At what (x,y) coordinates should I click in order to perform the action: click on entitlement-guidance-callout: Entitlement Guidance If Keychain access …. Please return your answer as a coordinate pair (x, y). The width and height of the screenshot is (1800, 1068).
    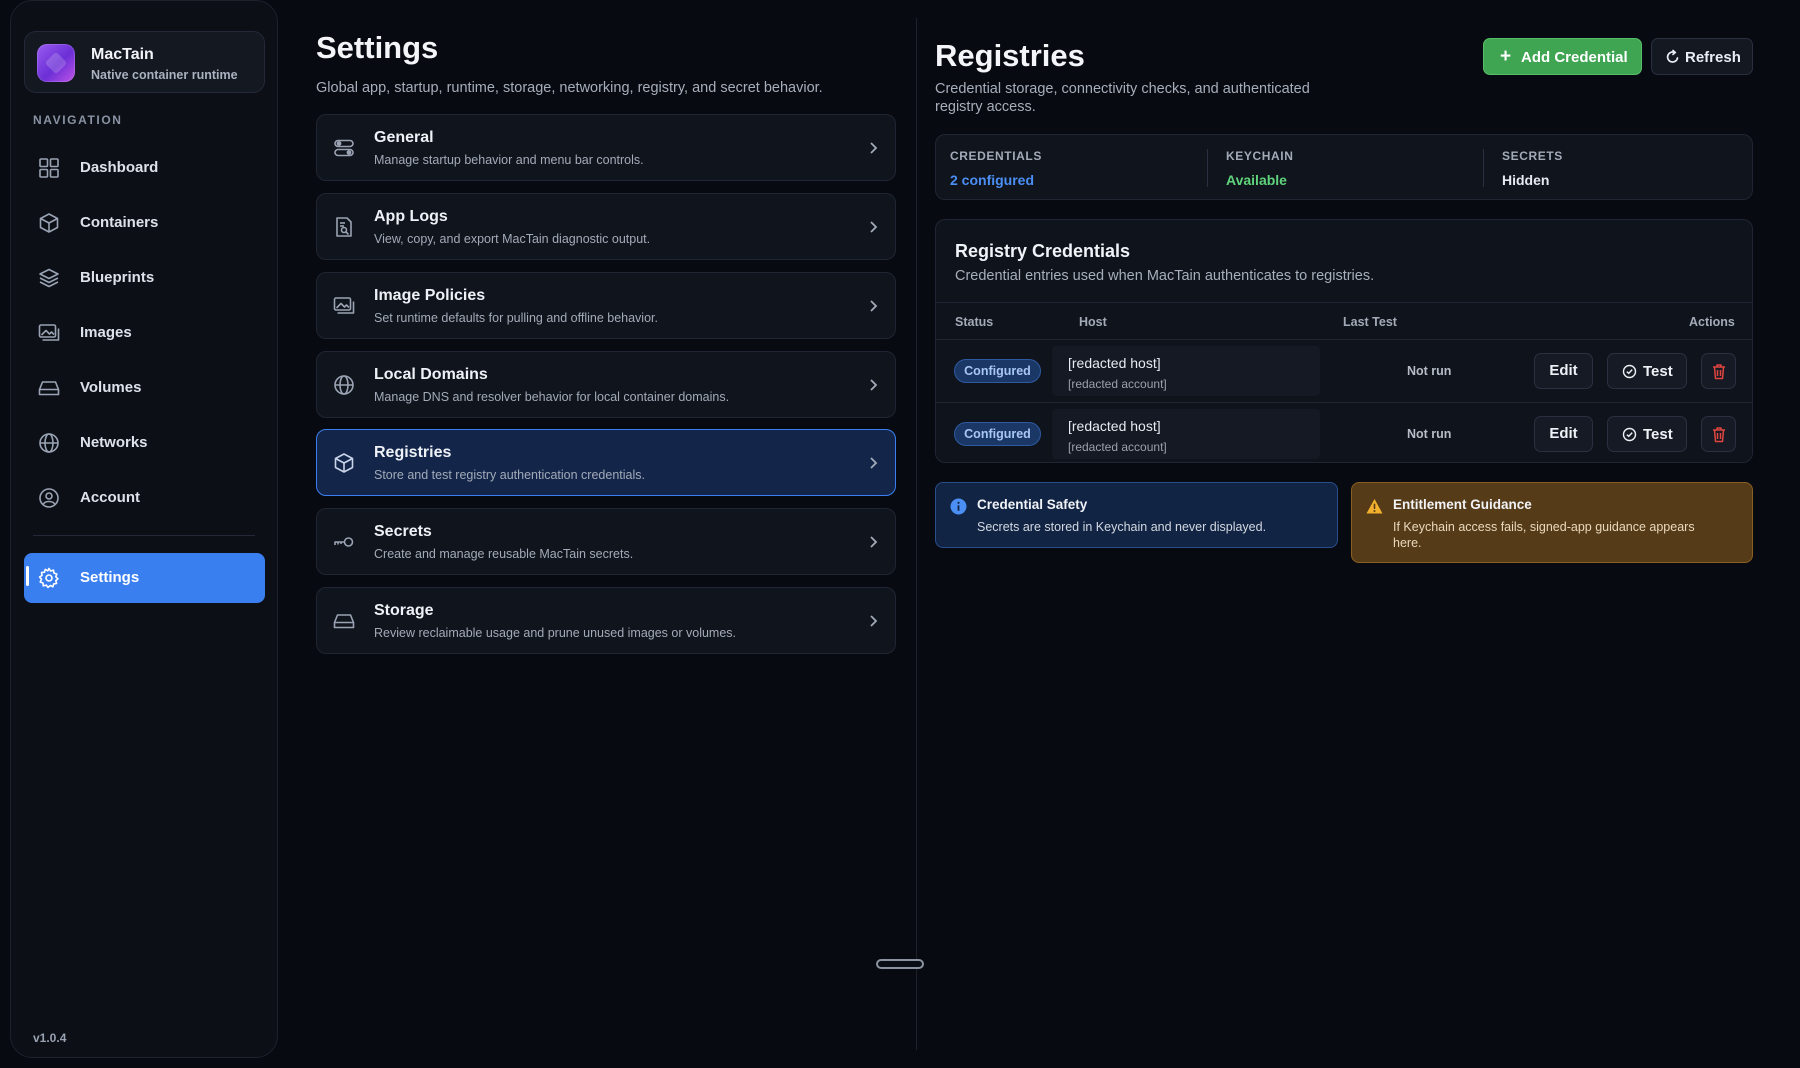
    Looking at the image, I should click on (1552, 522).